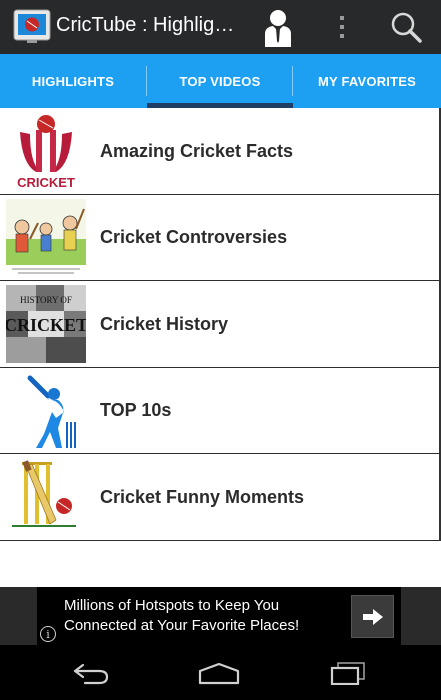 Image resolution: width=441 pixels, height=700 pixels. I want to click on batsman-silhouette-thumbnail, so click(46, 410).